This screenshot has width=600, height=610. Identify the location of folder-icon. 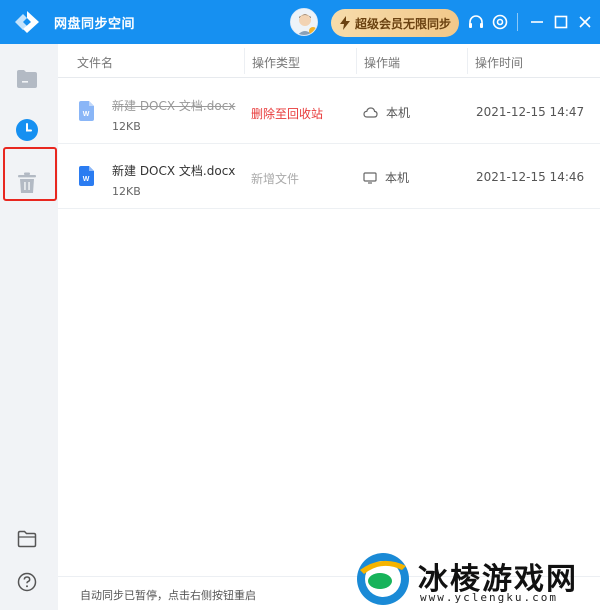
(27, 79).